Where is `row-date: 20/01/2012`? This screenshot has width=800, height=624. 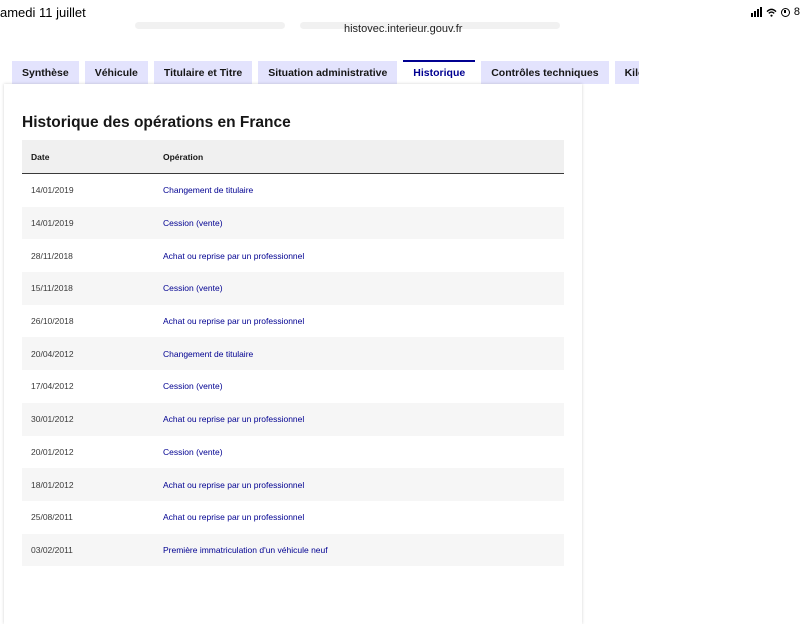
row-date: 20/01/2012 is located at coordinates (52, 451).